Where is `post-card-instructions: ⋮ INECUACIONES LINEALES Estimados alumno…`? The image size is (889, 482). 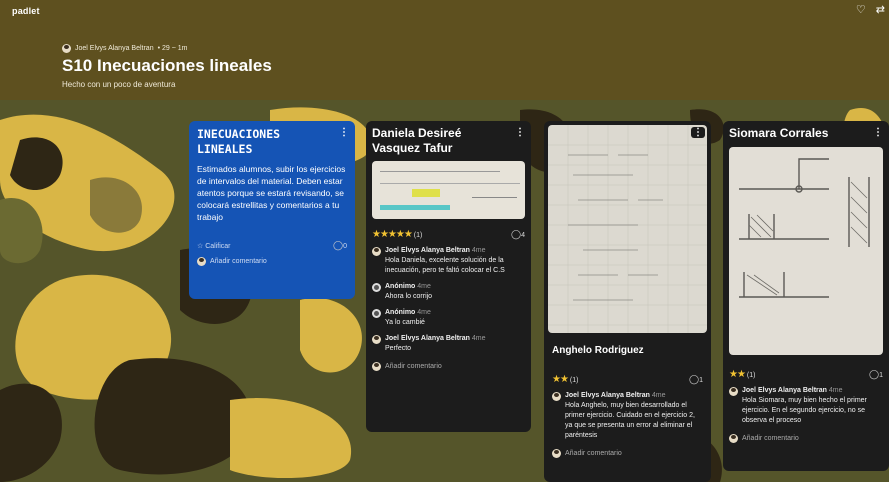
post-card-instructions: ⋮ INECUACIONES LINEALES Estimados alumno… is located at coordinates (272, 210).